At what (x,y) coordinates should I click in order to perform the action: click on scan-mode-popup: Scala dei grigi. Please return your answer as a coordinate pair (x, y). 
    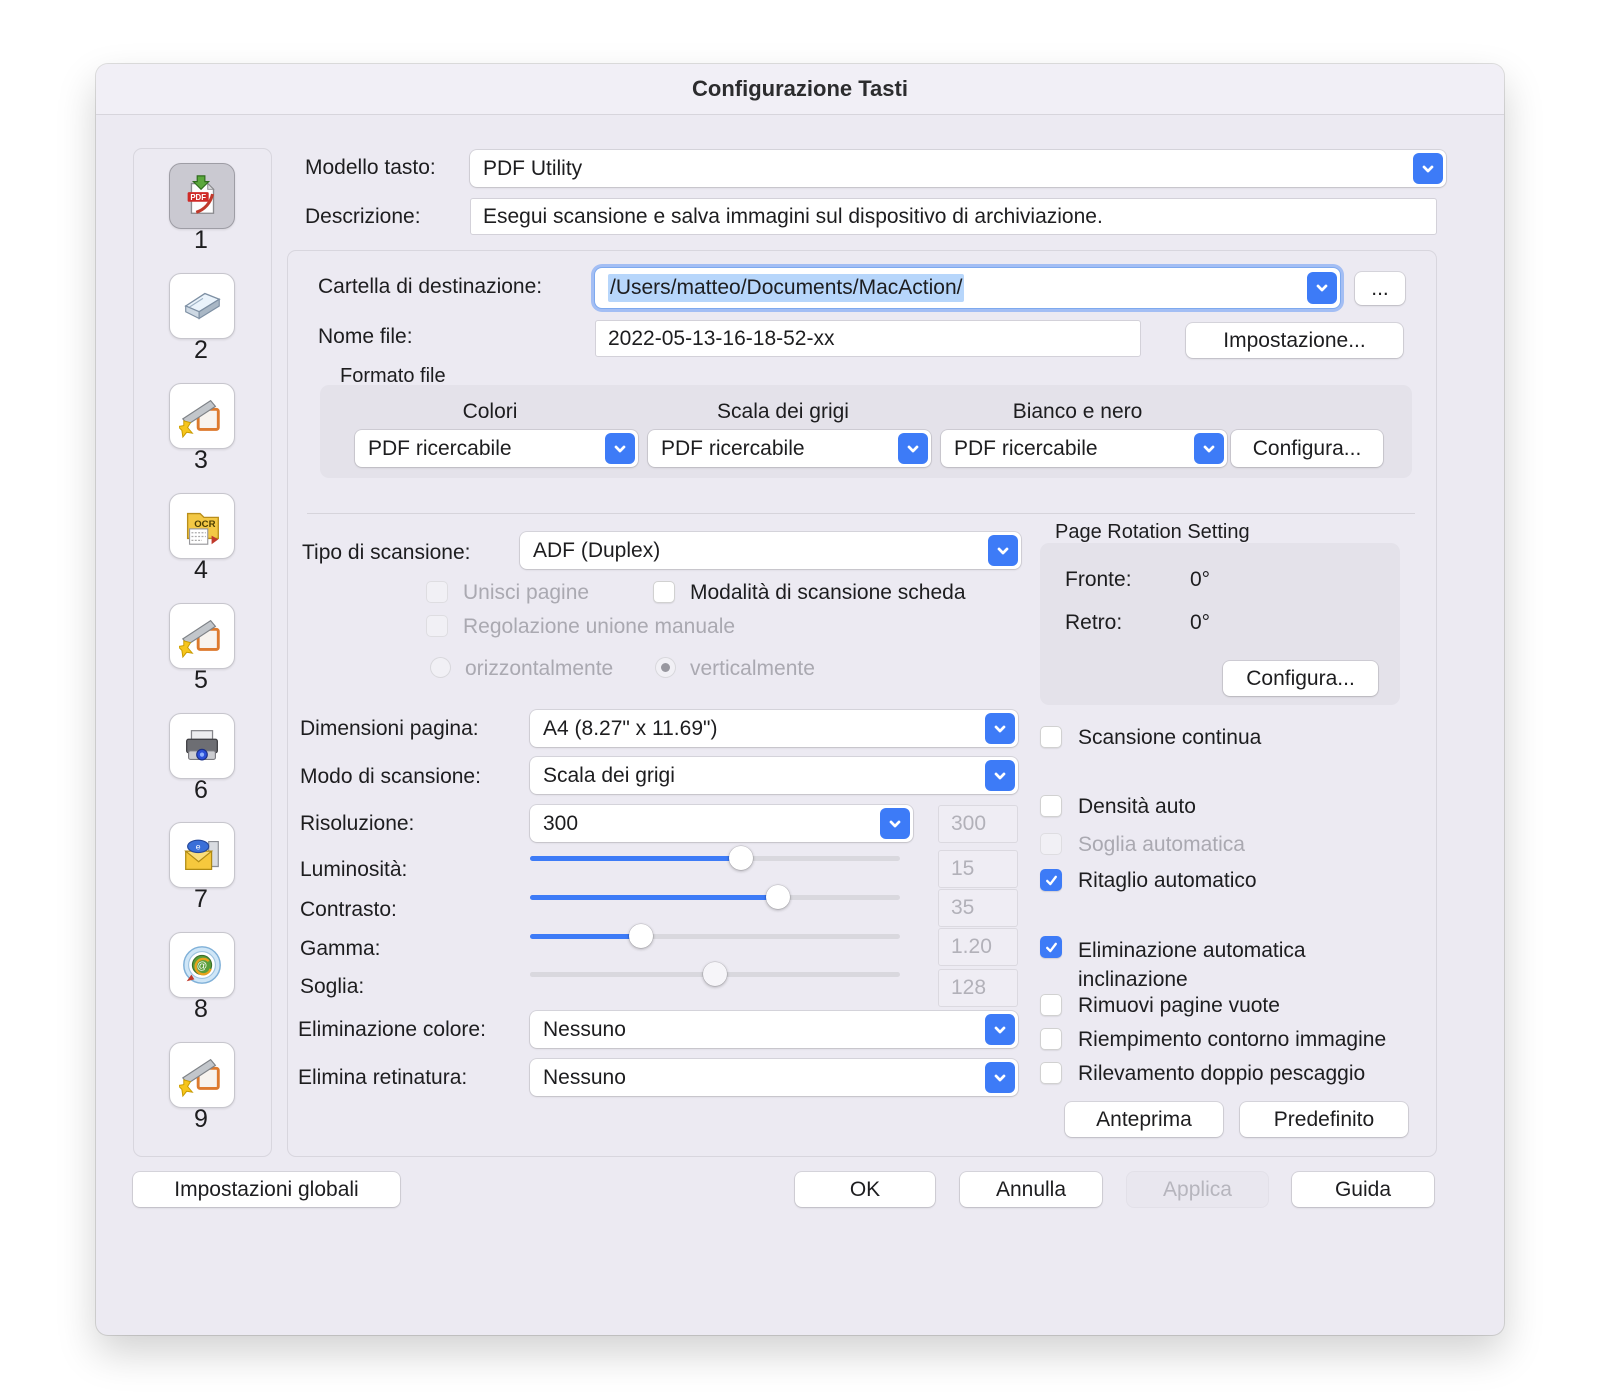
    Looking at the image, I should click on (774, 775).